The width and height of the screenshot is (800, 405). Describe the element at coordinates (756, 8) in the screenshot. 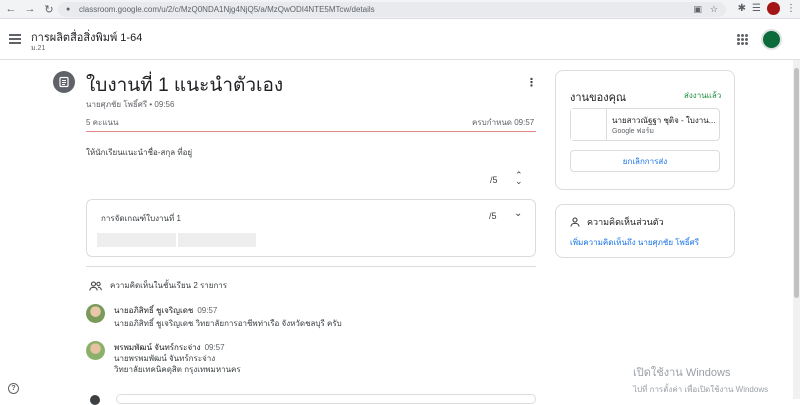

I see `reading-list-icon: ☰` at that location.